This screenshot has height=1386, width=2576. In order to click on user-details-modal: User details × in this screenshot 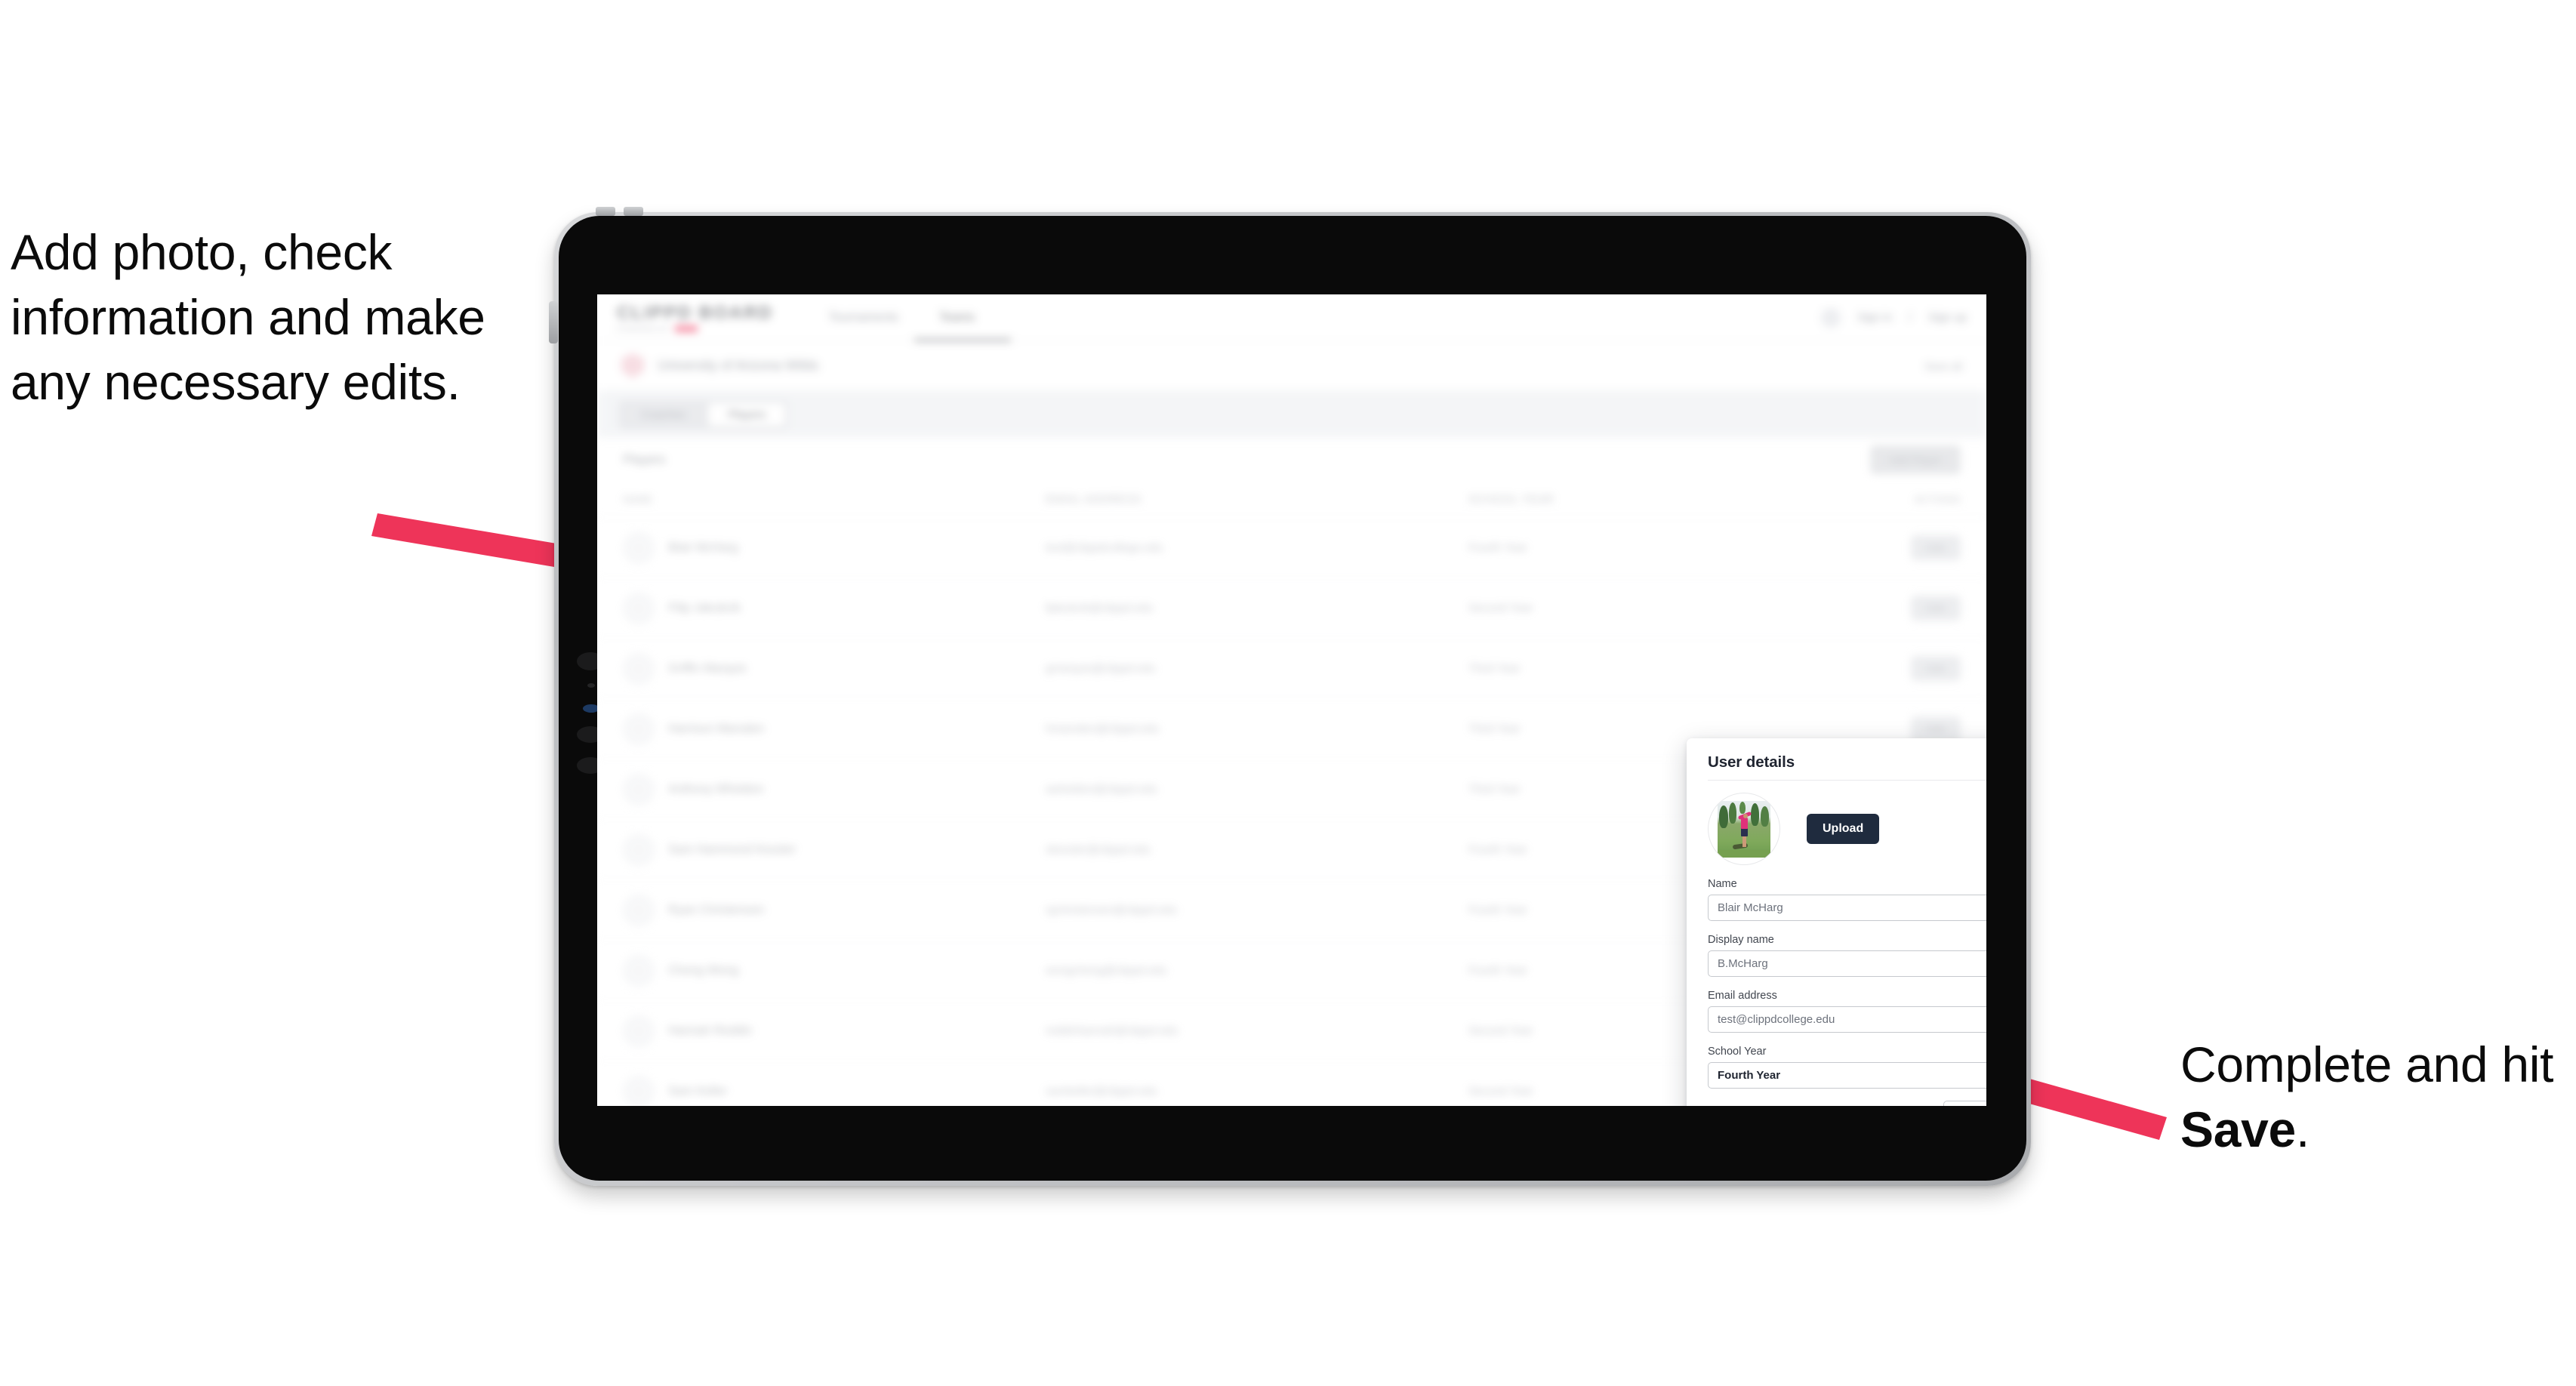, I will do `click(1836, 922)`.